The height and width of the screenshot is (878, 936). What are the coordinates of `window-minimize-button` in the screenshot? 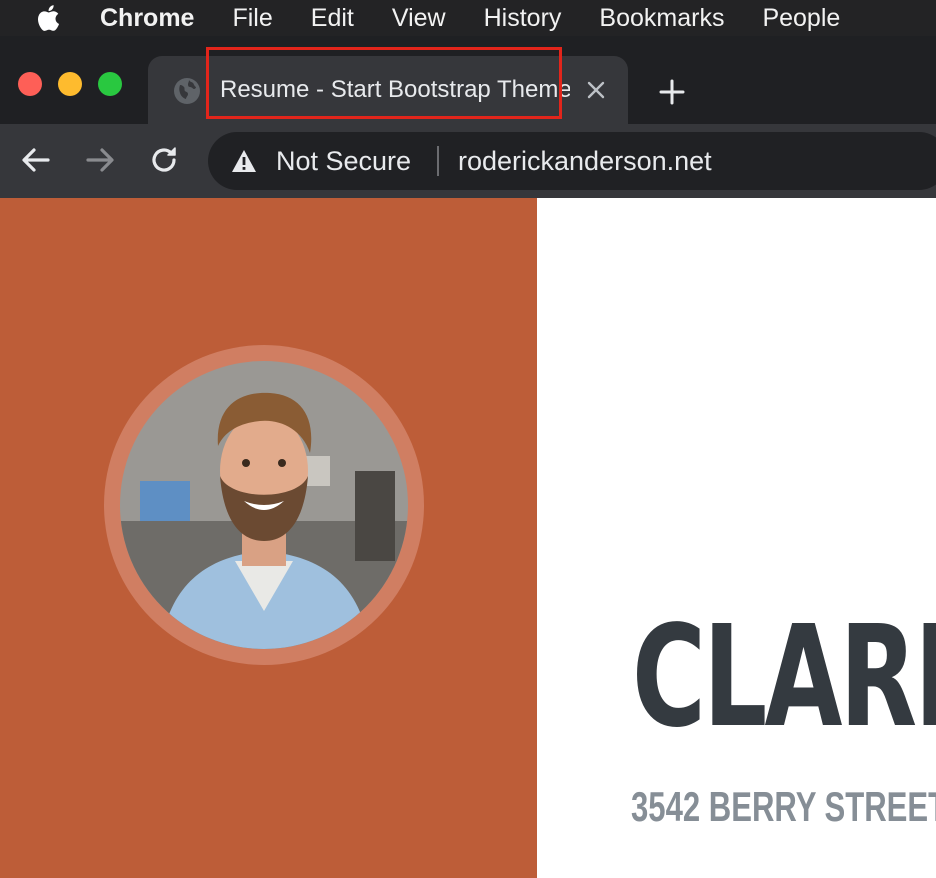 It's located at (70, 84).